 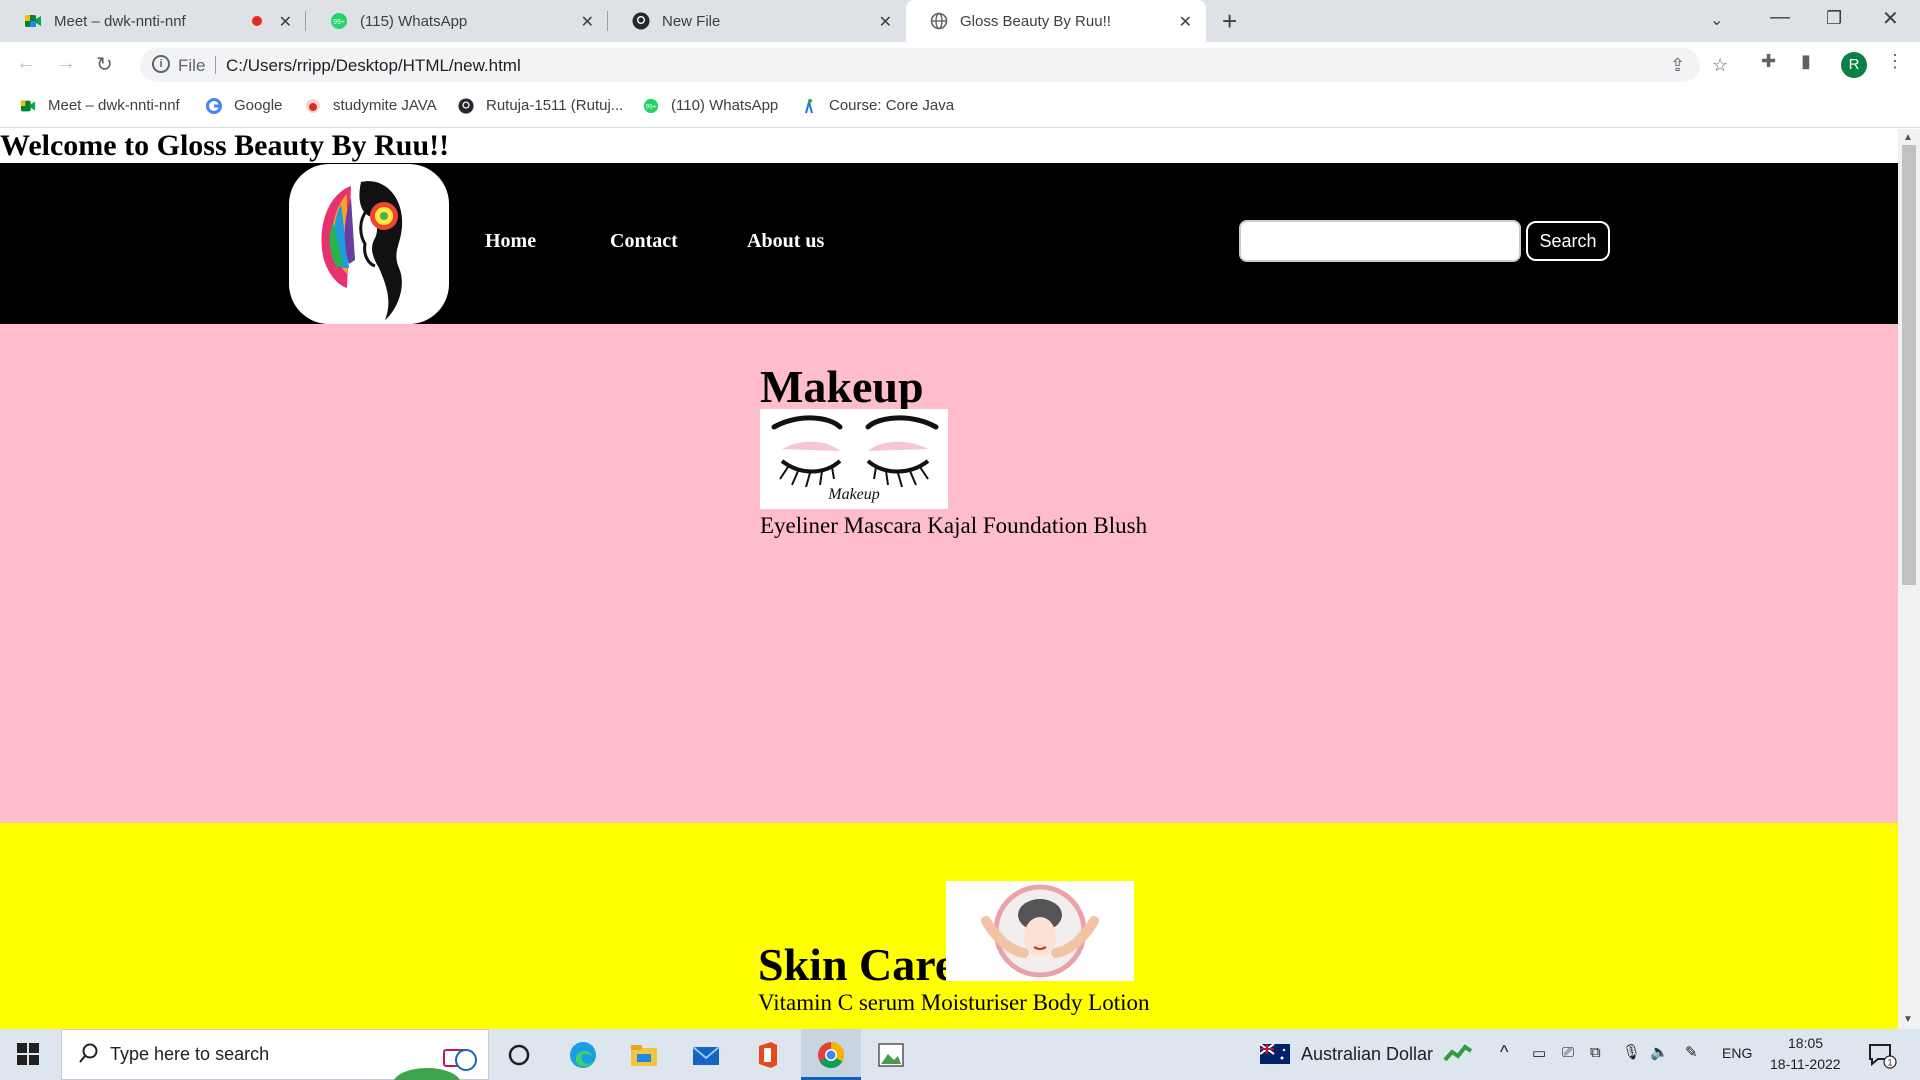 What do you see at coordinates (1056, 21) in the screenshot?
I see `tab-gloss-beauty: Gloss Beauty By Ruu!! ✕` at bounding box center [1056, 21].